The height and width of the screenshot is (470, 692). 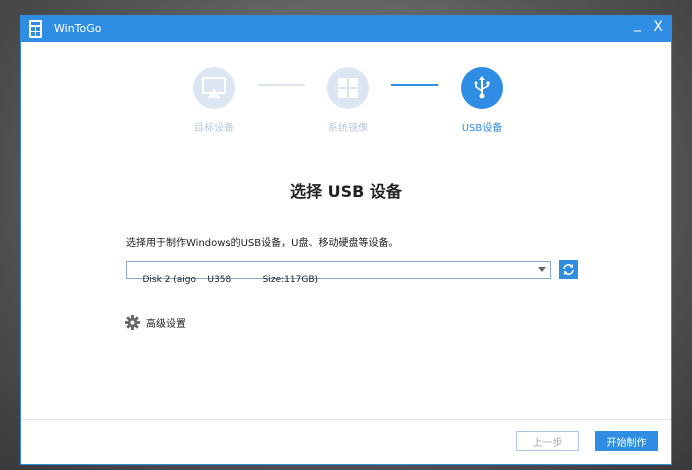 What do you see at coordinates (230, 280) in the screenshot?
I see `selected-device: Disk 2 (aigo U358 Size:117GB)` at bounding box center [230, 280].